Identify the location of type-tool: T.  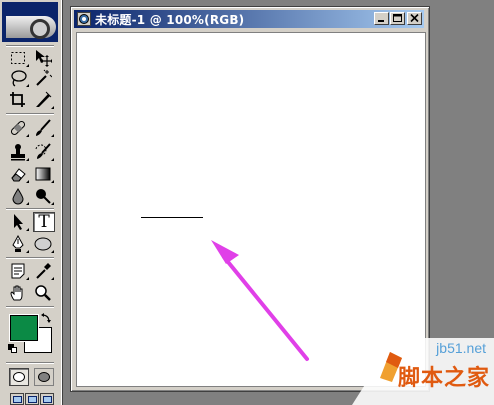
(44, 222).